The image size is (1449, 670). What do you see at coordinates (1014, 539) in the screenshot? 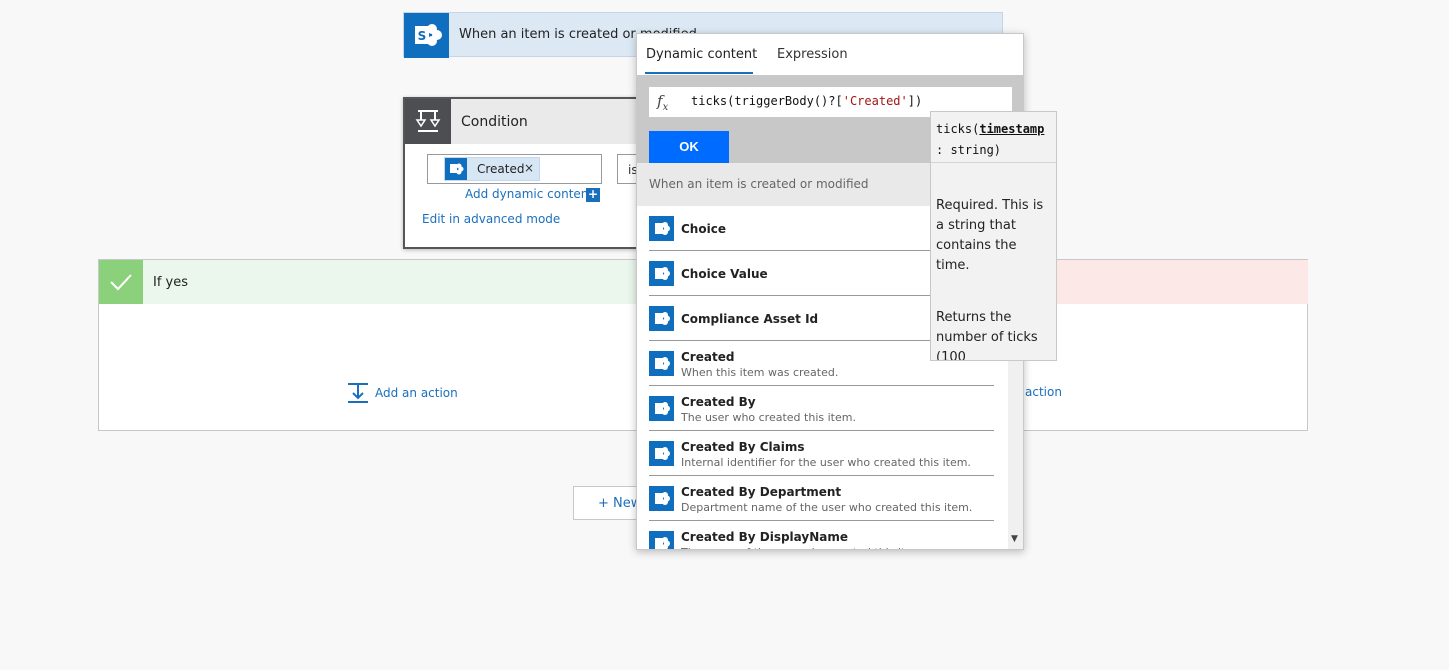
I see `scroll-down-icon: ▼` at bounding box center [1014, 539].